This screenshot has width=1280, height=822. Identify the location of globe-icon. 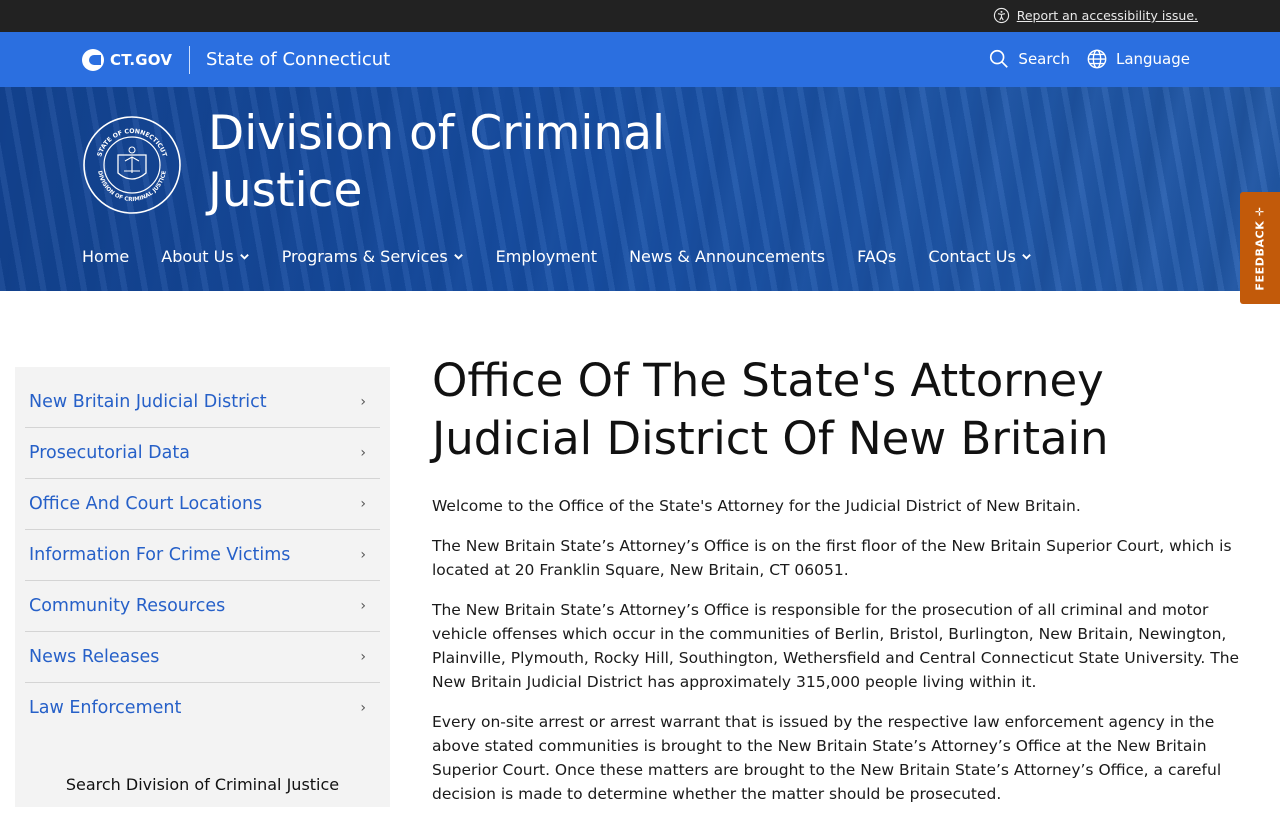
(1097, 59).